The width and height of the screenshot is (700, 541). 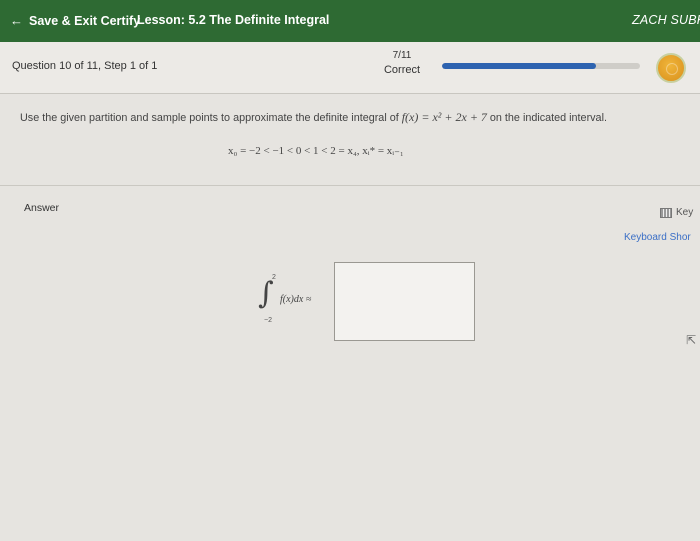 I want to click on integral-sign: ∫, so click(x=266, y=293).